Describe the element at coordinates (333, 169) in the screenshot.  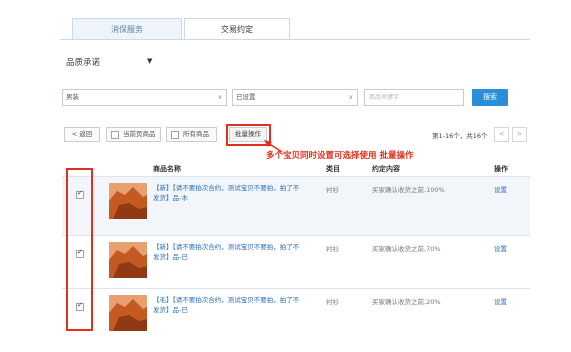
I see `header-category: 类目` at that location.